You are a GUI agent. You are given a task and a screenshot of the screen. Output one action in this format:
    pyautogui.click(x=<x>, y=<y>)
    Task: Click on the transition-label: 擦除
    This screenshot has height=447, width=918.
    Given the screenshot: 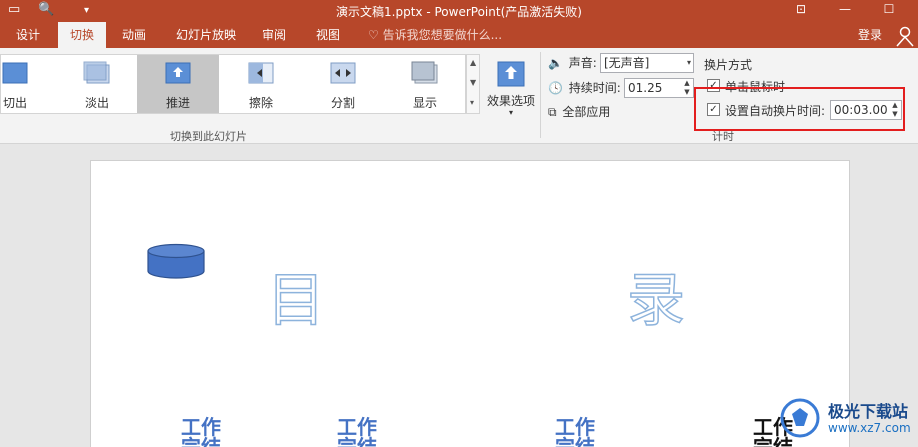 What is the action you would take?
    pyautogui.click(x=260, y=103)
    